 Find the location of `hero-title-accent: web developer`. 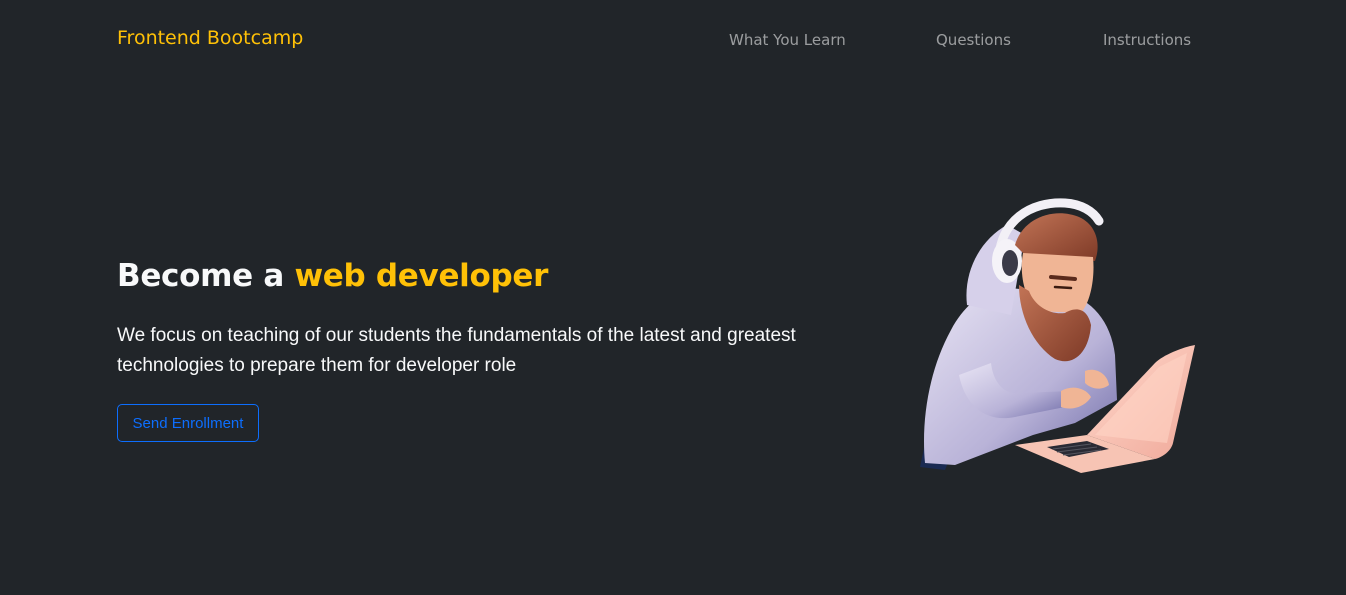

hero-title-accent: web developer is located at coordinates (421, 276).